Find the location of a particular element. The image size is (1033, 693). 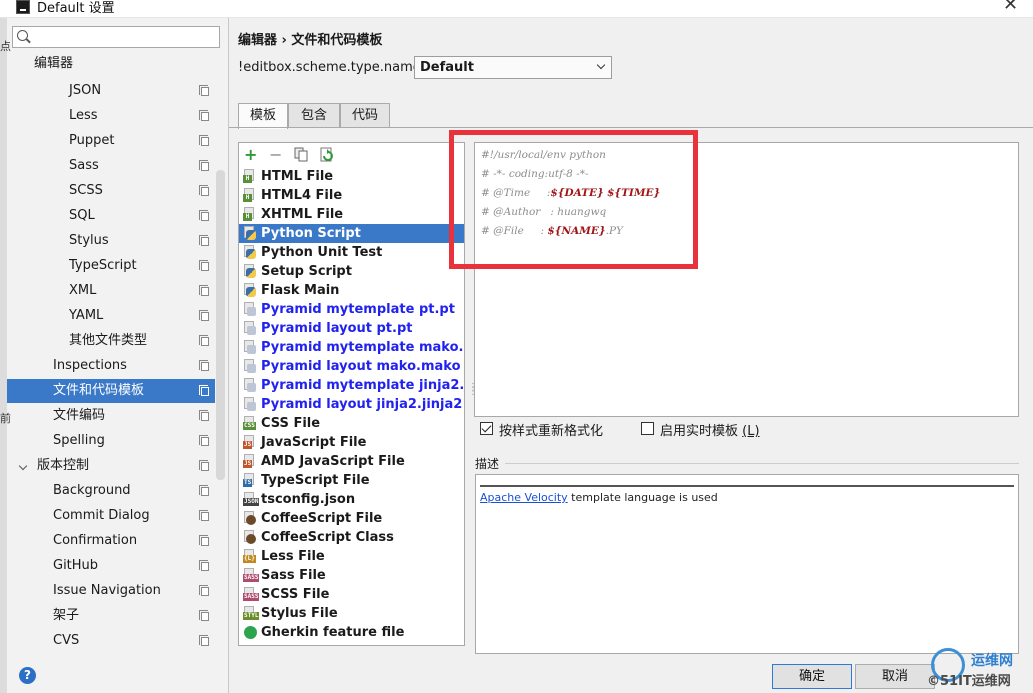

ok-button: 确定 is located at coordinates (812, 676).